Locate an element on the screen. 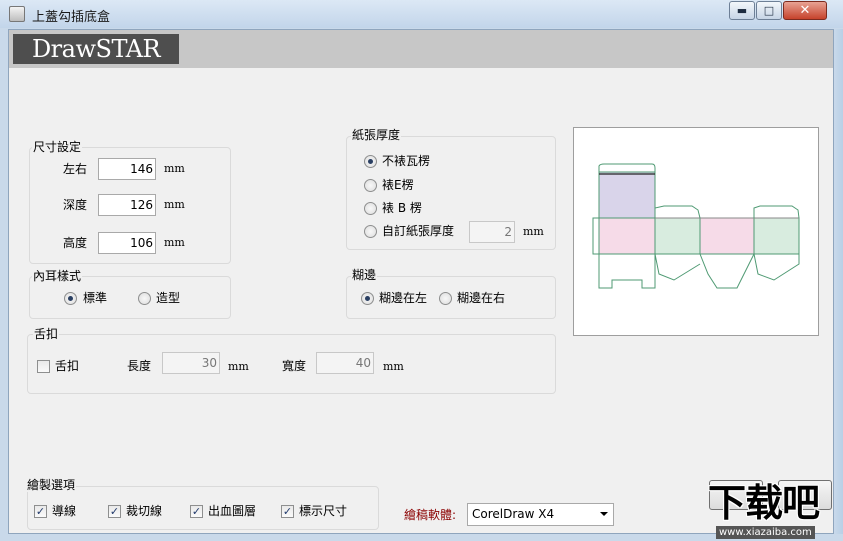 Image resolution: width=843 pixels, height=541 pixels. watermark-site: www.xiazaiba.com is located at coordinates (765, 532).